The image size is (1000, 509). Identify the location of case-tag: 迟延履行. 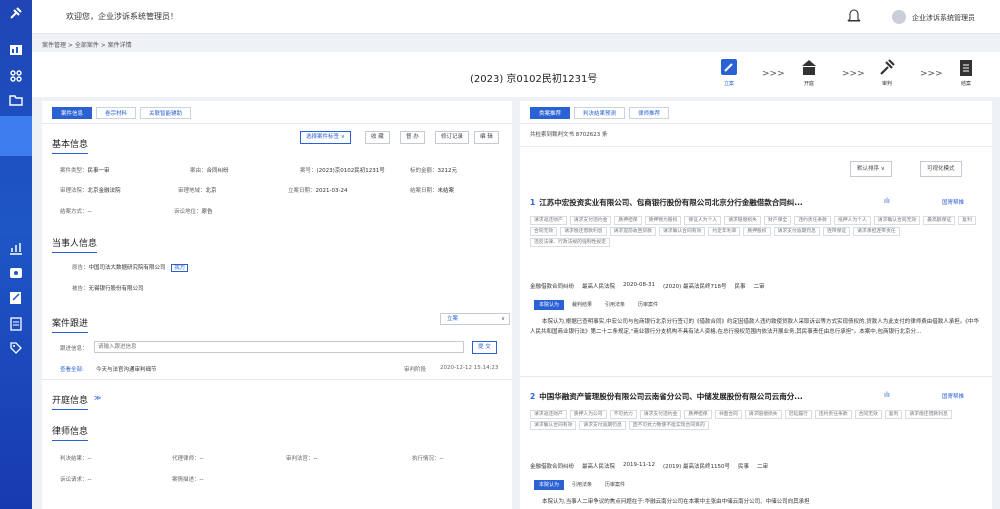
(798, 414).